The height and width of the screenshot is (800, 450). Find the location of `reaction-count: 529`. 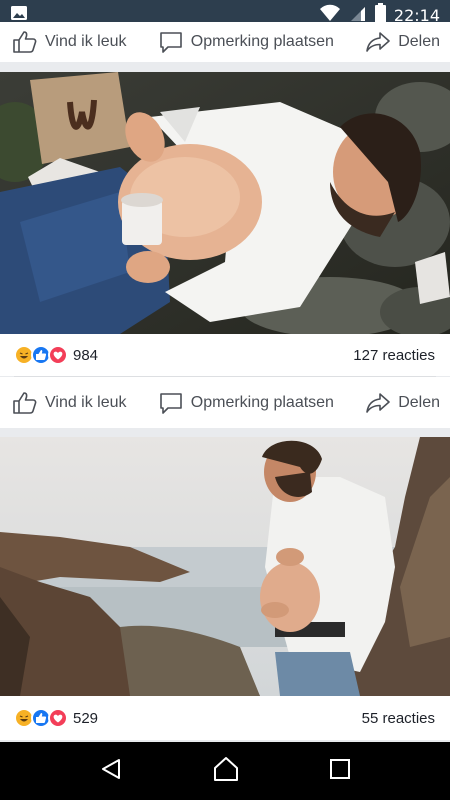

reaction-count: 529 is located at coordinates (86, 718).